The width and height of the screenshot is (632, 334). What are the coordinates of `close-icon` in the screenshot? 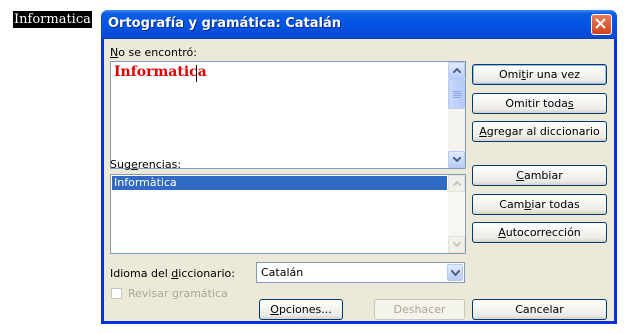 It's located at (600, 23).